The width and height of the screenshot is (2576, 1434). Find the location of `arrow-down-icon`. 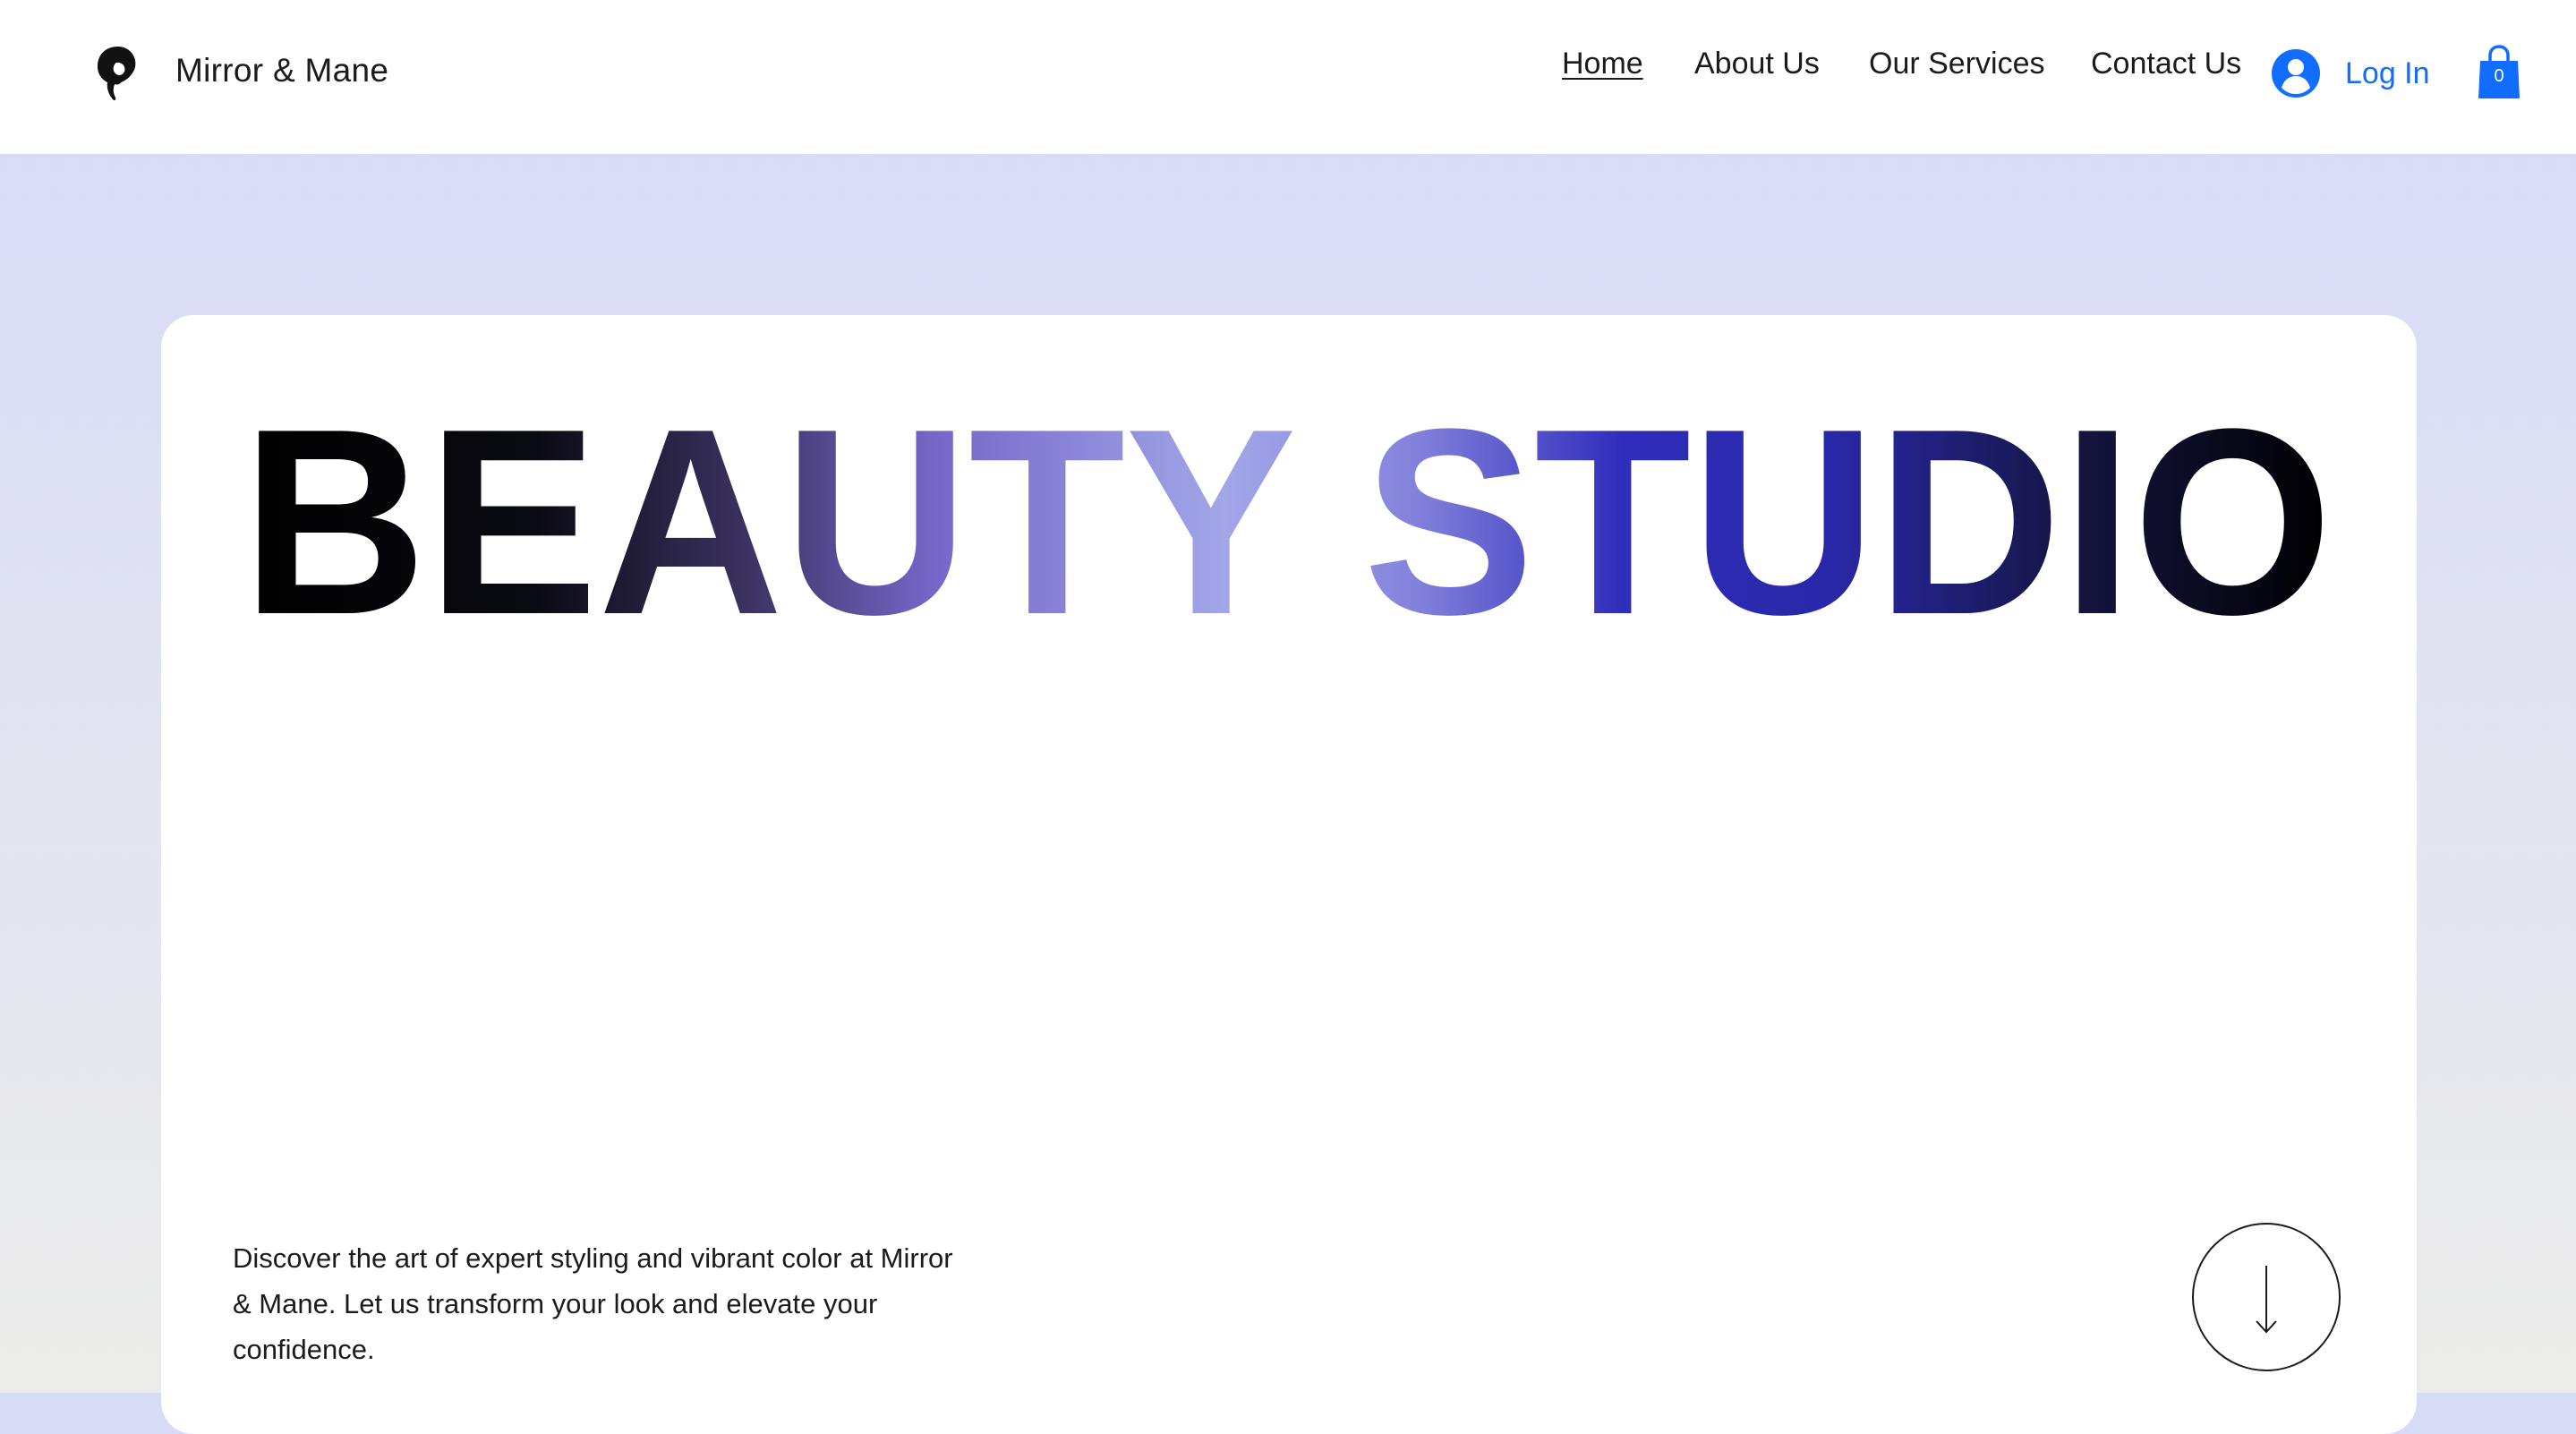

arrow-down-icon is located at coordinates (2266, 1300).